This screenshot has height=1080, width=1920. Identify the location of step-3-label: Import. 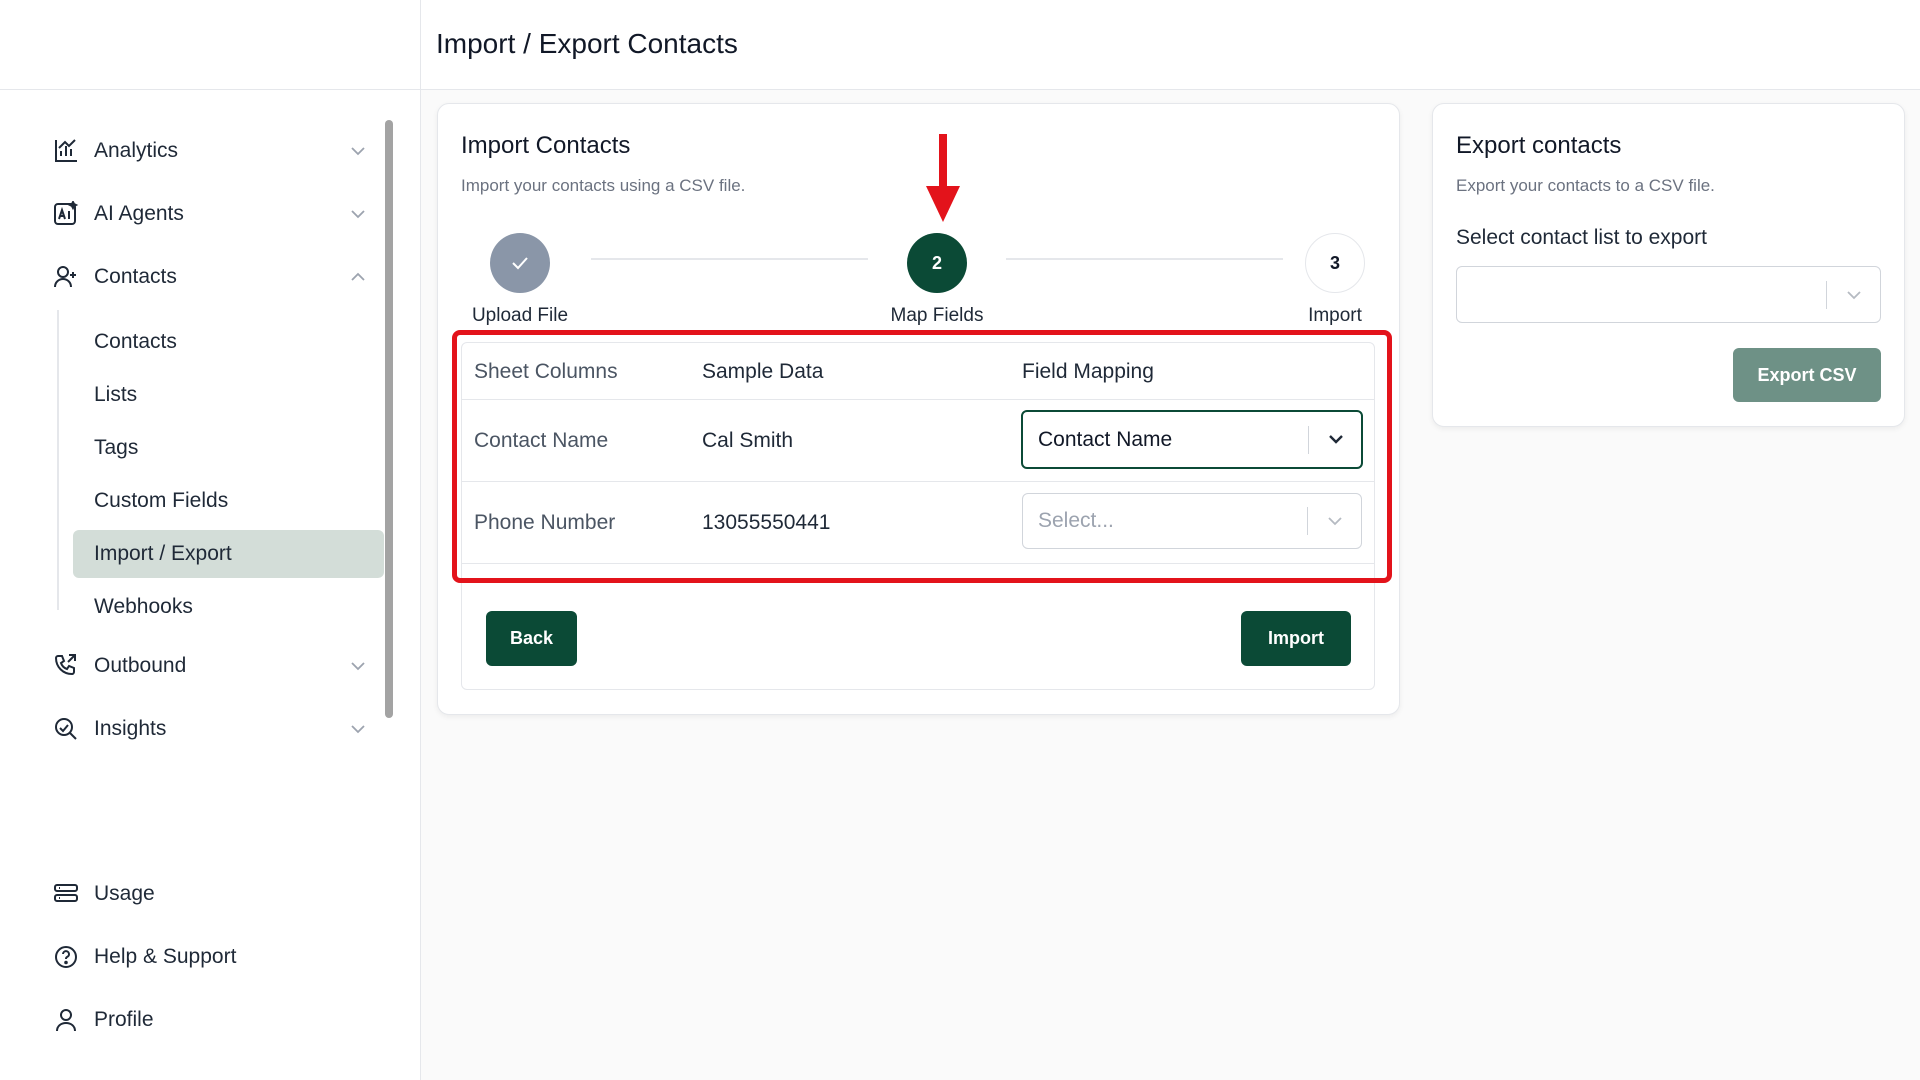
(1335, 315).